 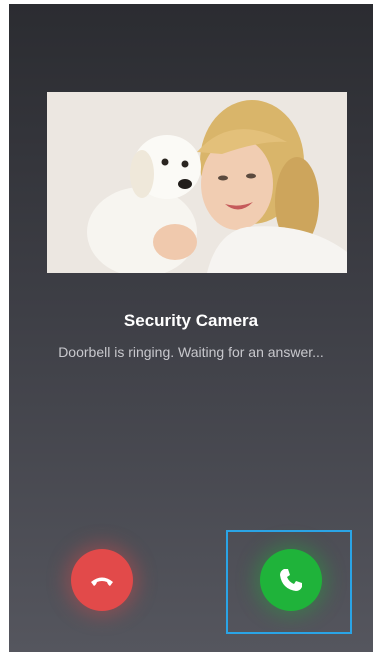 I want to click on caller-name: Security Camera, so click(x=191, y=320).